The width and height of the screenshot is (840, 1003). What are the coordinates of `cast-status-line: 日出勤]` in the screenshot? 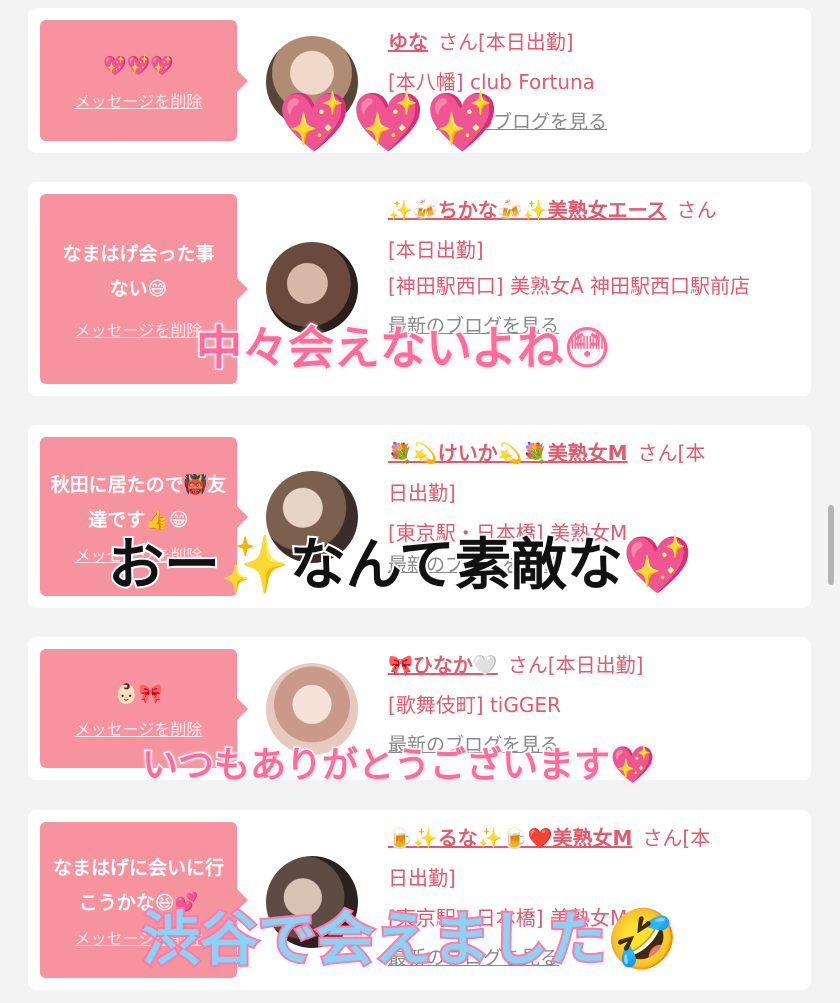 It's located at (422, 493).